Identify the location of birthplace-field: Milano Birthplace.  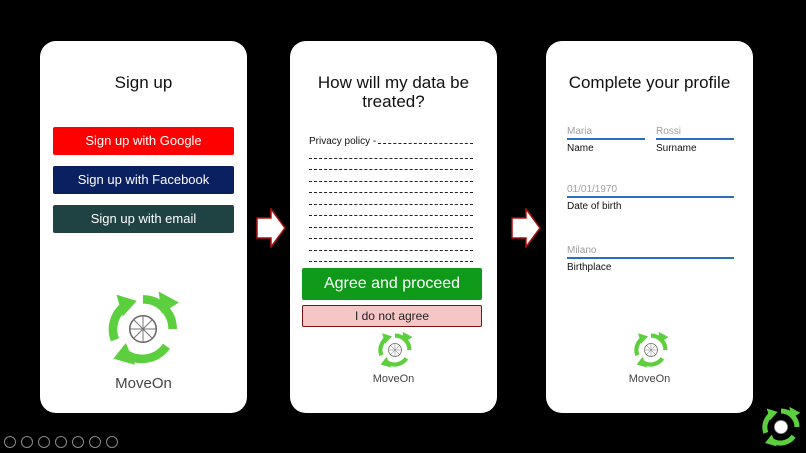
(650, 258).